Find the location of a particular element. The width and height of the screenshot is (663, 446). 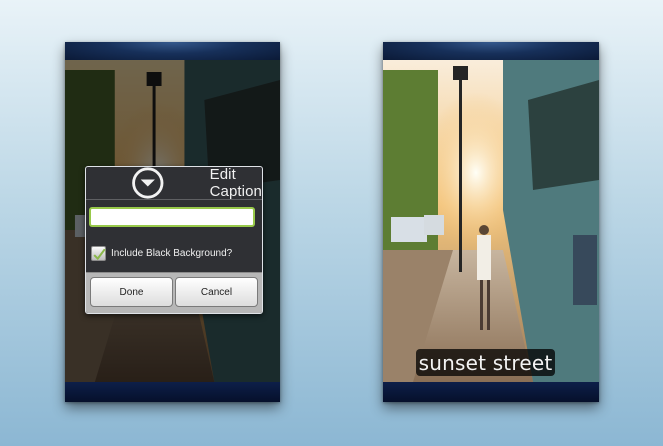

dialog-title: Edit Caption is located at coordinates (235, 183).